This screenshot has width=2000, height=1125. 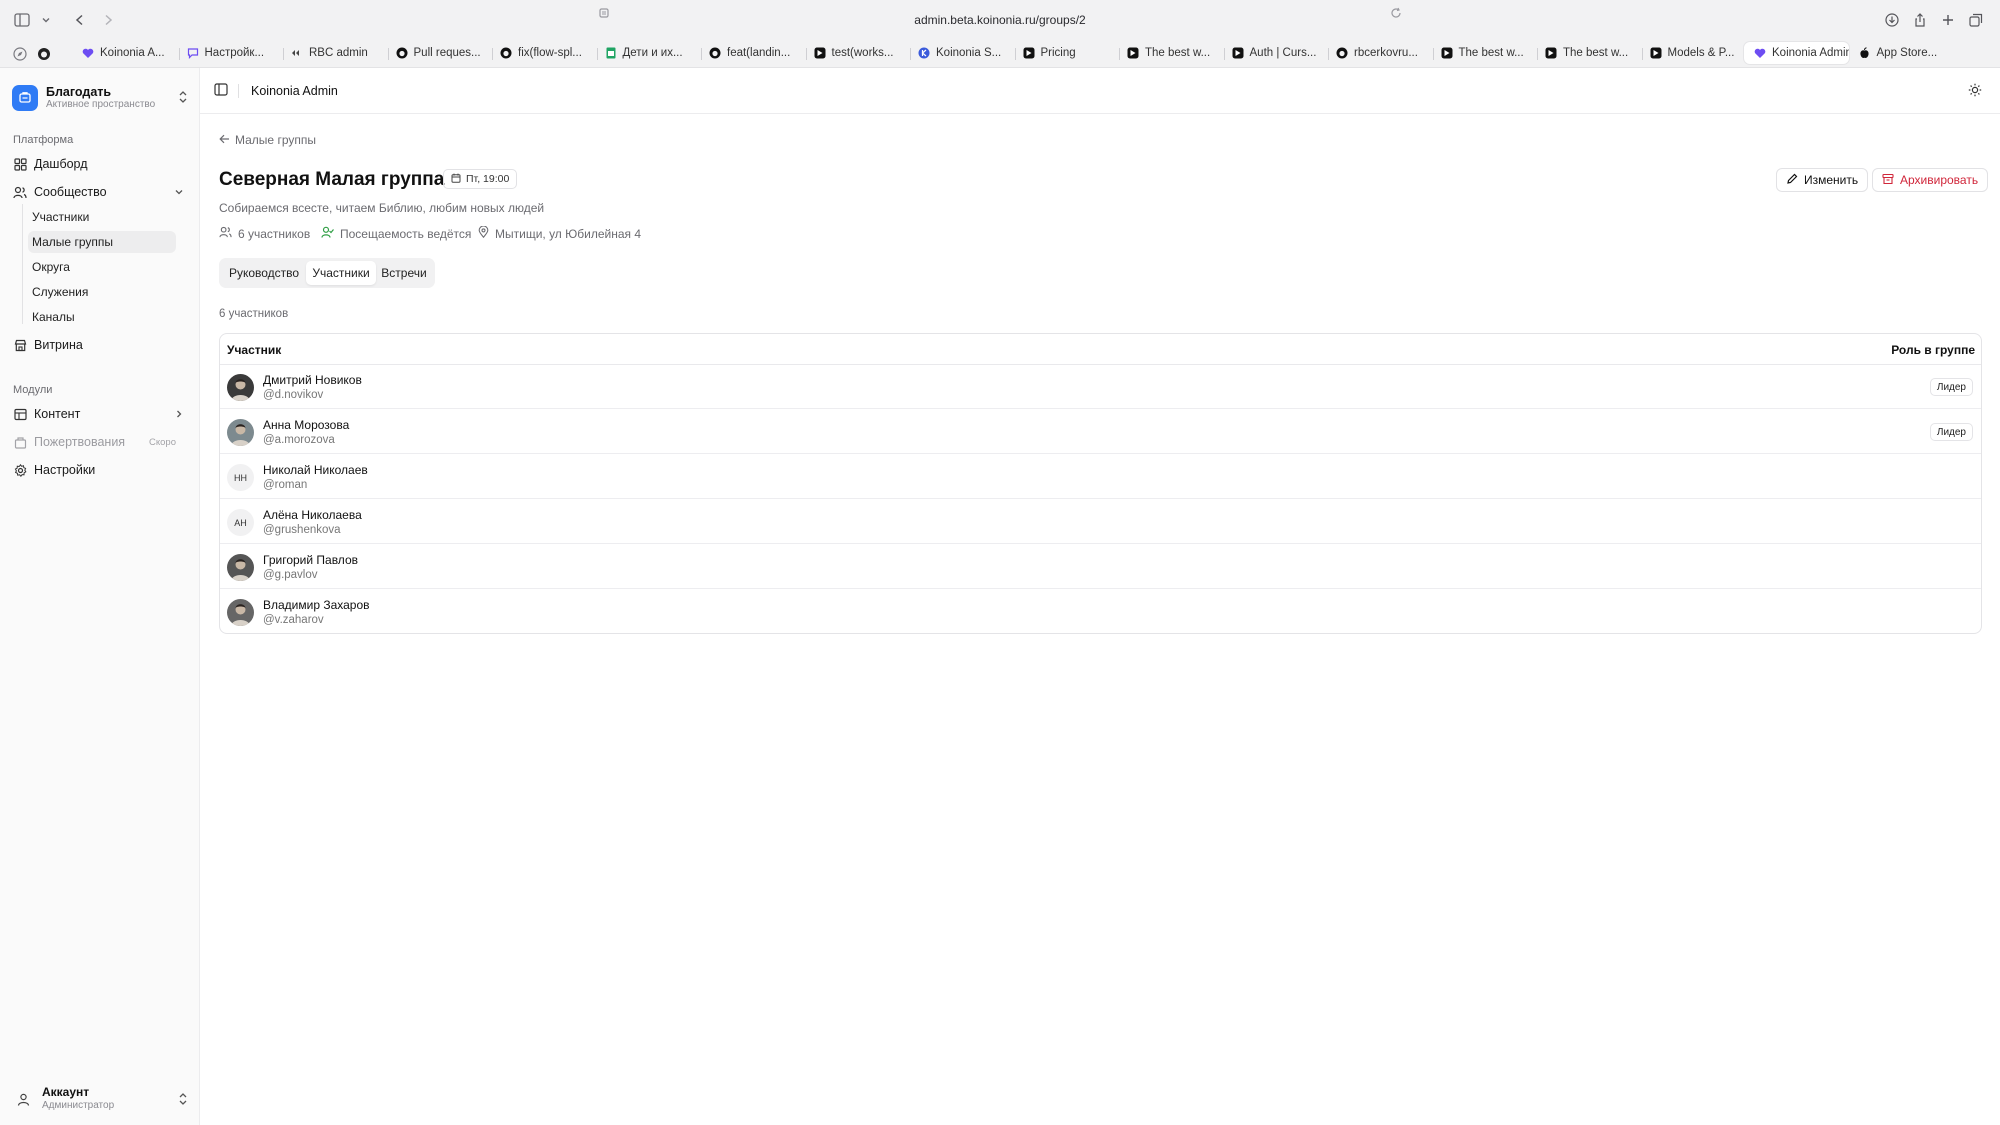 What do you see at coordinates (1796, 53) in the screenshot?
I see `browser-tab: Koinonia Admin` at bounding box center [1796, 53].